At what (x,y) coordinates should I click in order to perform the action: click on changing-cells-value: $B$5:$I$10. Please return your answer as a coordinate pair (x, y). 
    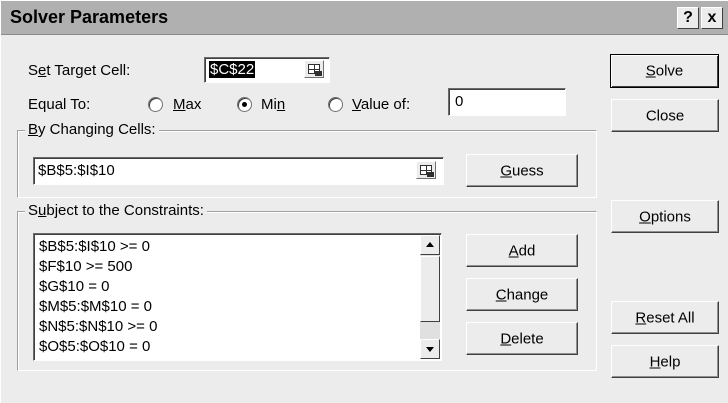
    Looking at the image, I should click on (76, 170).